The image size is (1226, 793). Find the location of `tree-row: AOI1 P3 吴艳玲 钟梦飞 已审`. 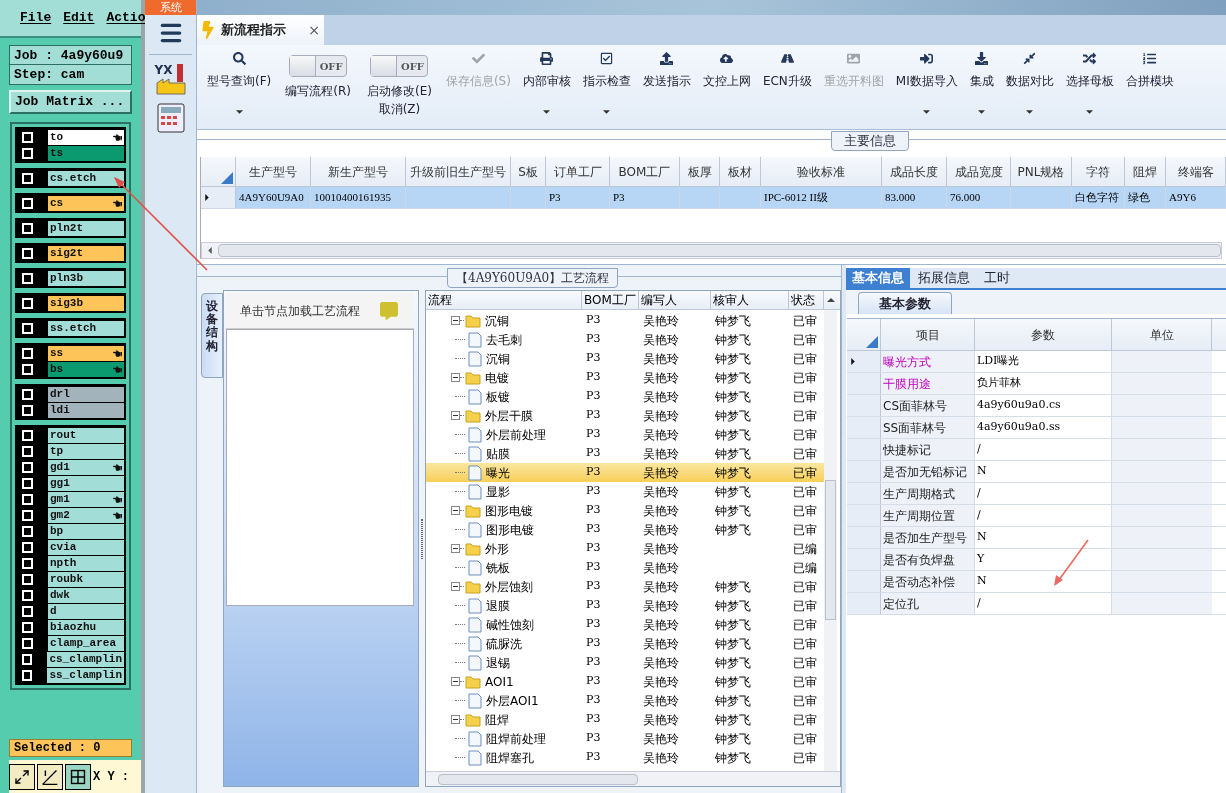

tree-row: AOI1 P3 吴艳玲 钟梦飞 已审 is located at coordinates (625, 681).